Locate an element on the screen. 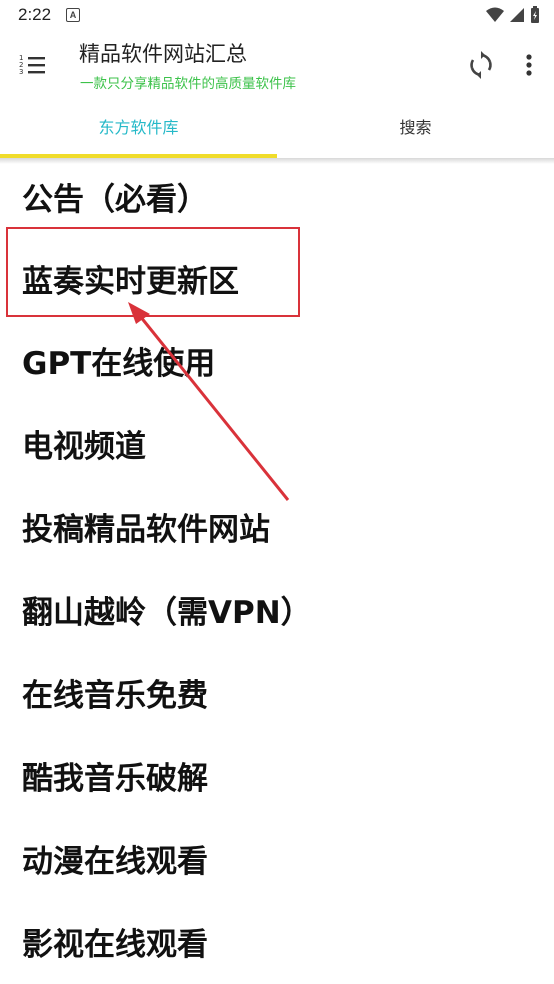 This screenshot has width=554, height=984. tab-dongfang: 东方软件库 is located at coordinates (138, 128).